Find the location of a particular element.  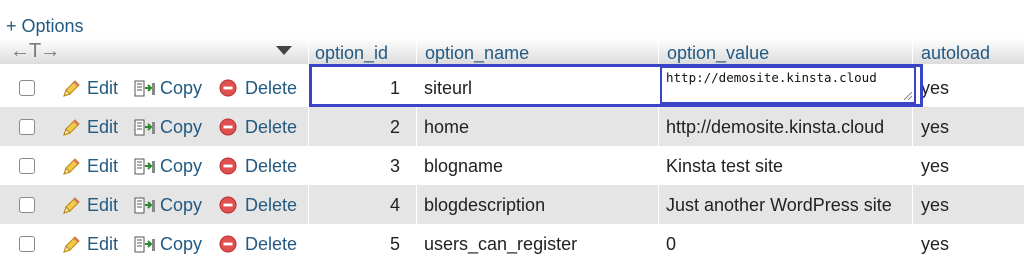

option-name-cell: siteurl is located at coordinates (448, 88).